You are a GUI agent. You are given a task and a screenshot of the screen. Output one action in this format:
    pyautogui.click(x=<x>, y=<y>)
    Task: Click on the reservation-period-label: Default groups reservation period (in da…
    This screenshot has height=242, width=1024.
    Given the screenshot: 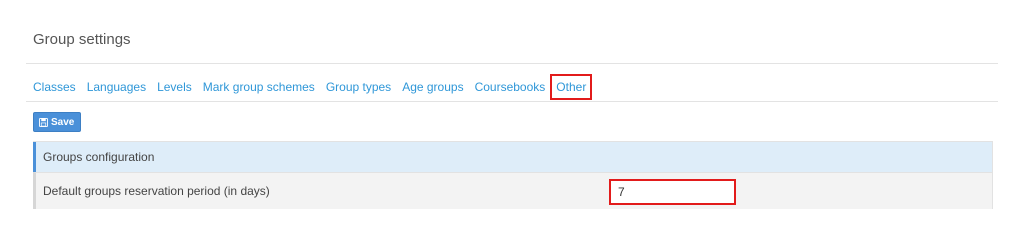 What is the action you would take?
    pyautogui.click(x=156, y=191)
    